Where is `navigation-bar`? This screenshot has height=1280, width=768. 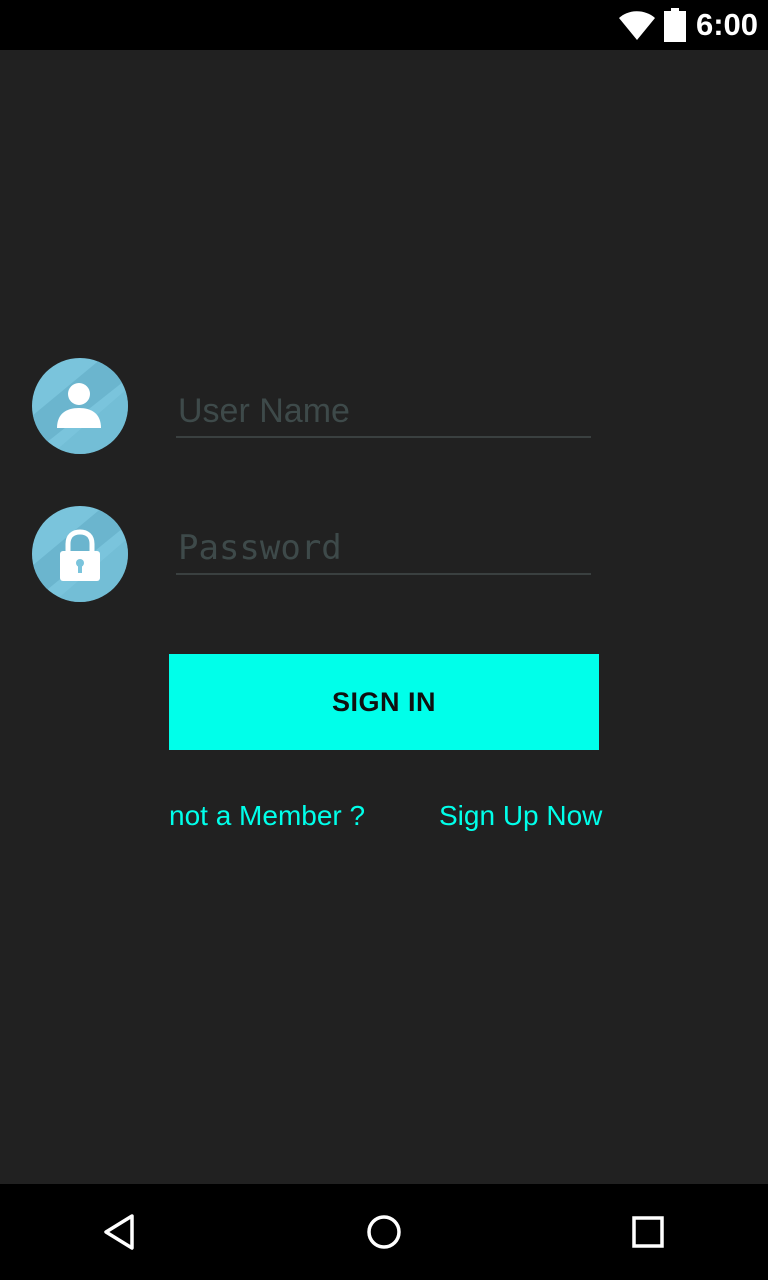 navigation-bar is located at coordinates (384, 1232).